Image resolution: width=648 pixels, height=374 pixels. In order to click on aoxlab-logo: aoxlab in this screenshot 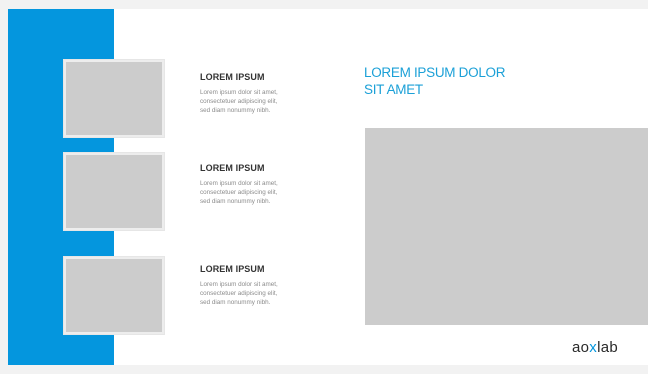, I will do `click(595, 347)`.